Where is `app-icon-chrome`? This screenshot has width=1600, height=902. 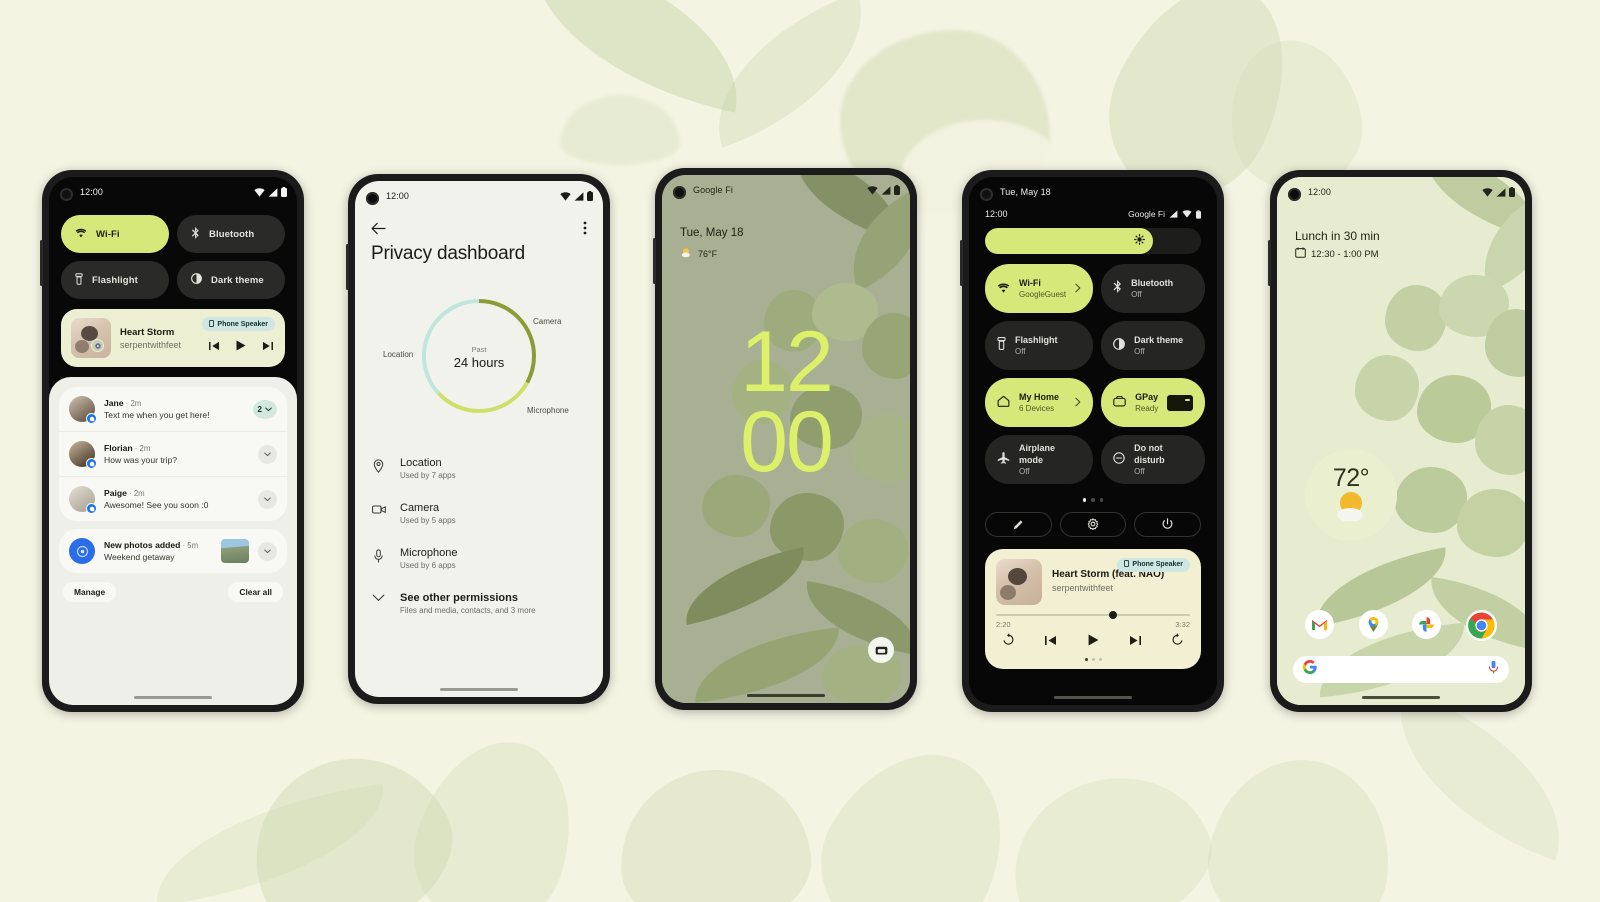 app-icon-chrome is located at coordinates (1481, 625).